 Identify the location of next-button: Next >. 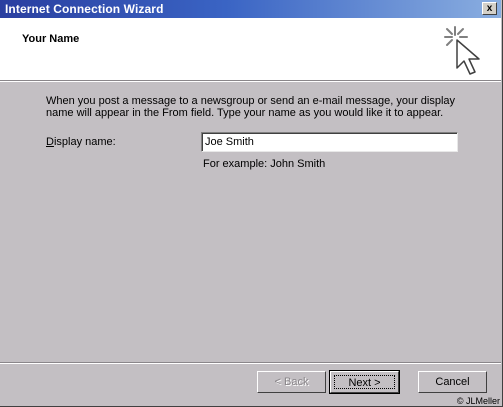
(364, 382).